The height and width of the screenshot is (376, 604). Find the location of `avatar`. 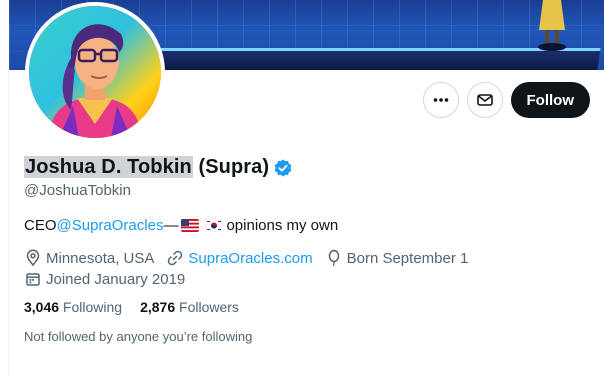

avatar is located at coordinates (95, 72).